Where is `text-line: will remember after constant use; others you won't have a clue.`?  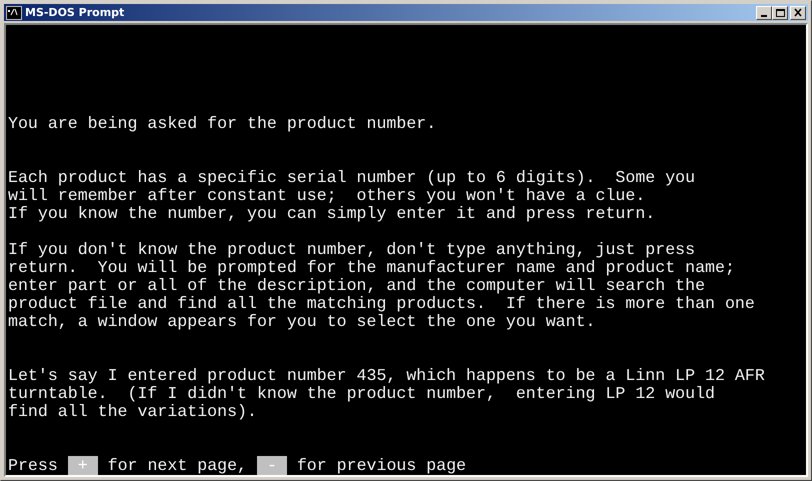
text-line: will remember after constant use; others you won't have a clue. is located at coordinates (327, 195).